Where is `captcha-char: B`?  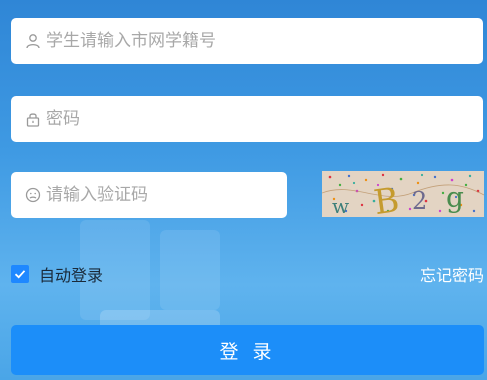 captcha-char: B is located at coordinates (386, 198).